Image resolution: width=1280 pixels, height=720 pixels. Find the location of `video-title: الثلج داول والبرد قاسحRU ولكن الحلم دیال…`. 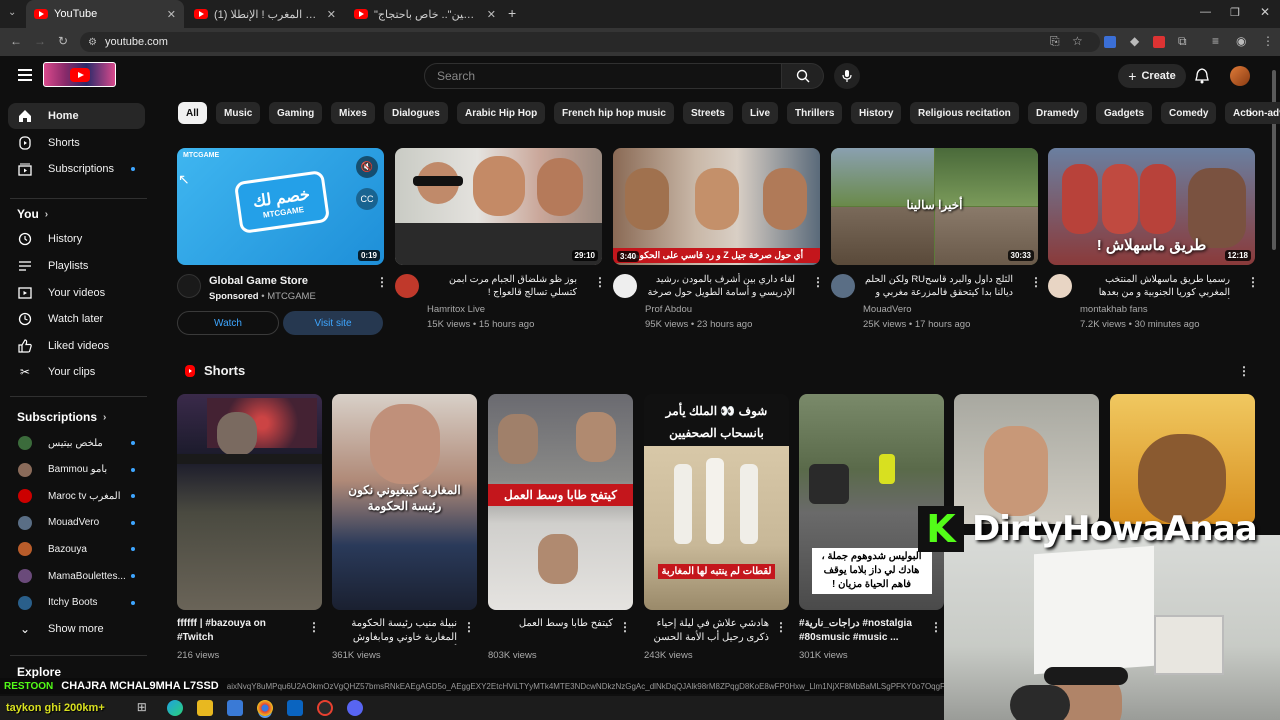

video-title: الثلج داول والبرد قاسحRU ولكن الحلم دیال… is located at coordinates (938, 286).